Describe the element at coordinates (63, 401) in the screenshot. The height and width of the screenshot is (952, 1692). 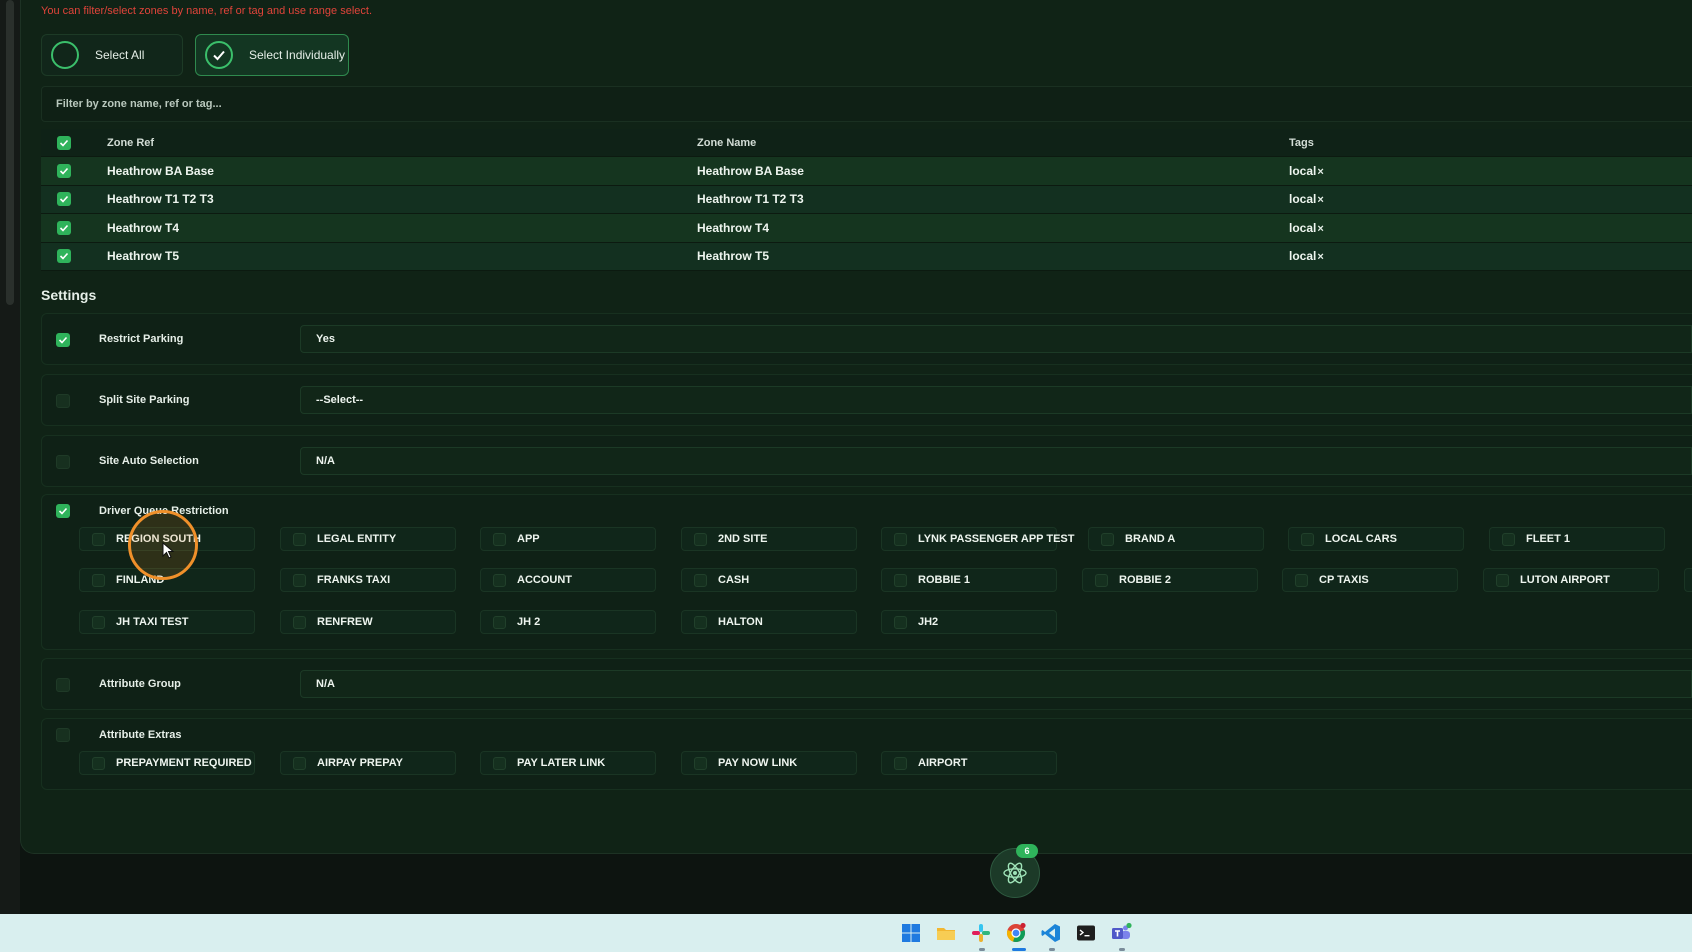
I see `split-site-parking-checkbox` at that location.